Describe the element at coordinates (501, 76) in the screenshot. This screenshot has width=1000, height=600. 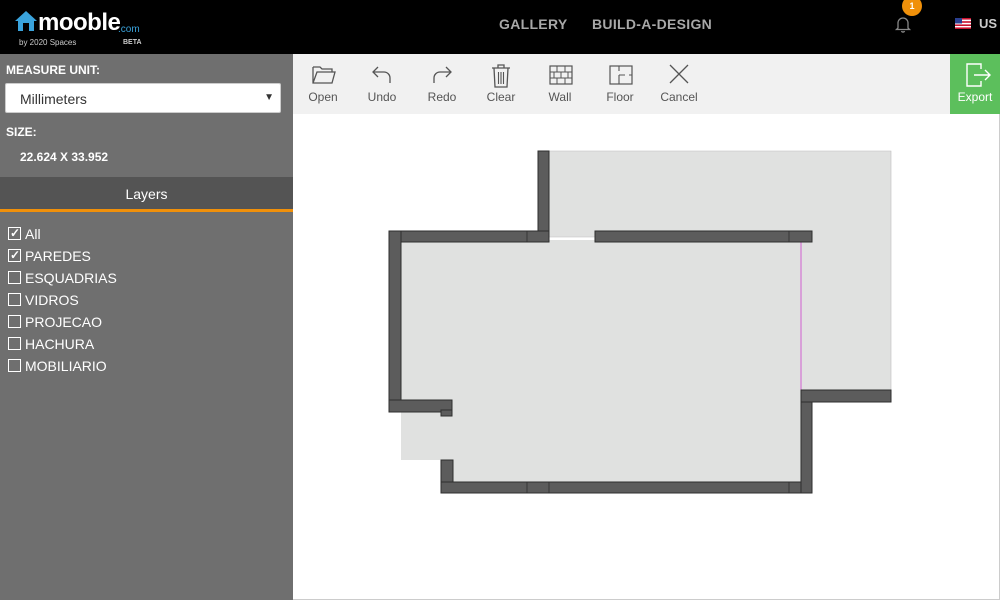
I see `trash-icon` at that location.